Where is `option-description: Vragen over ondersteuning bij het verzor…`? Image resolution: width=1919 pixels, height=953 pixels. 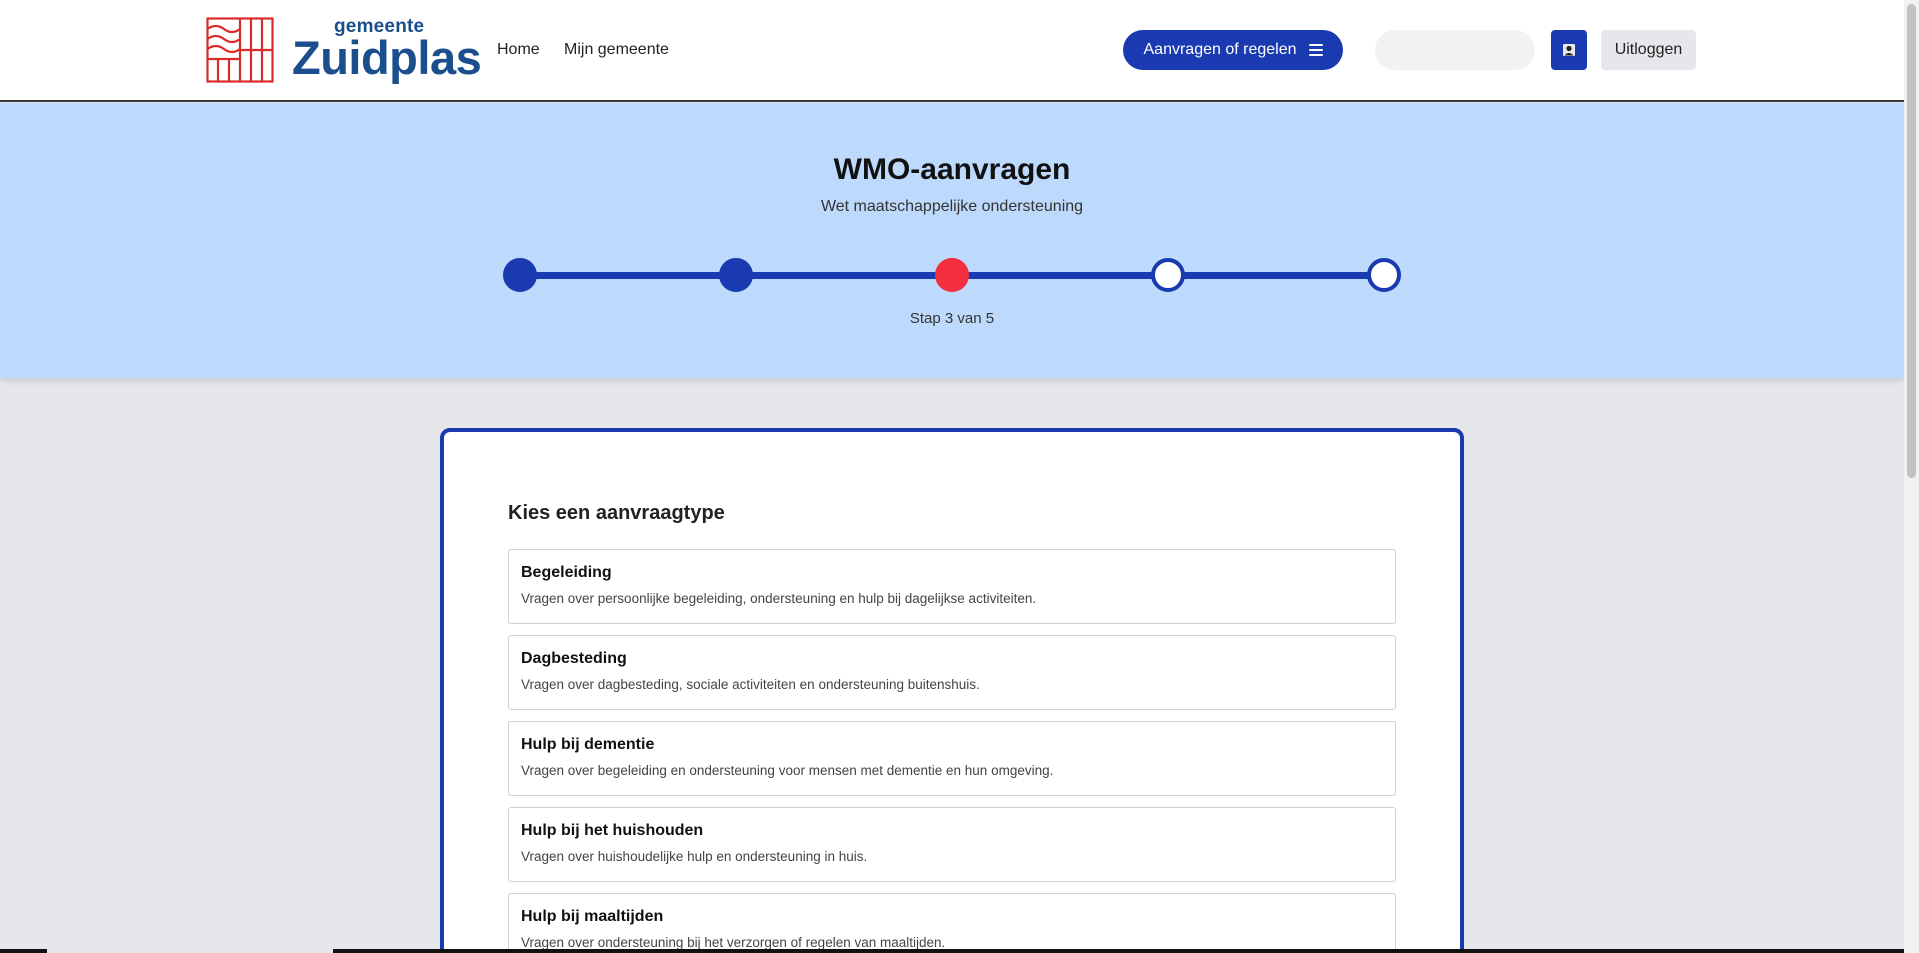 option-description: Vragen over ondersteuning bij het verzor… is located at coordinates (733, 942).